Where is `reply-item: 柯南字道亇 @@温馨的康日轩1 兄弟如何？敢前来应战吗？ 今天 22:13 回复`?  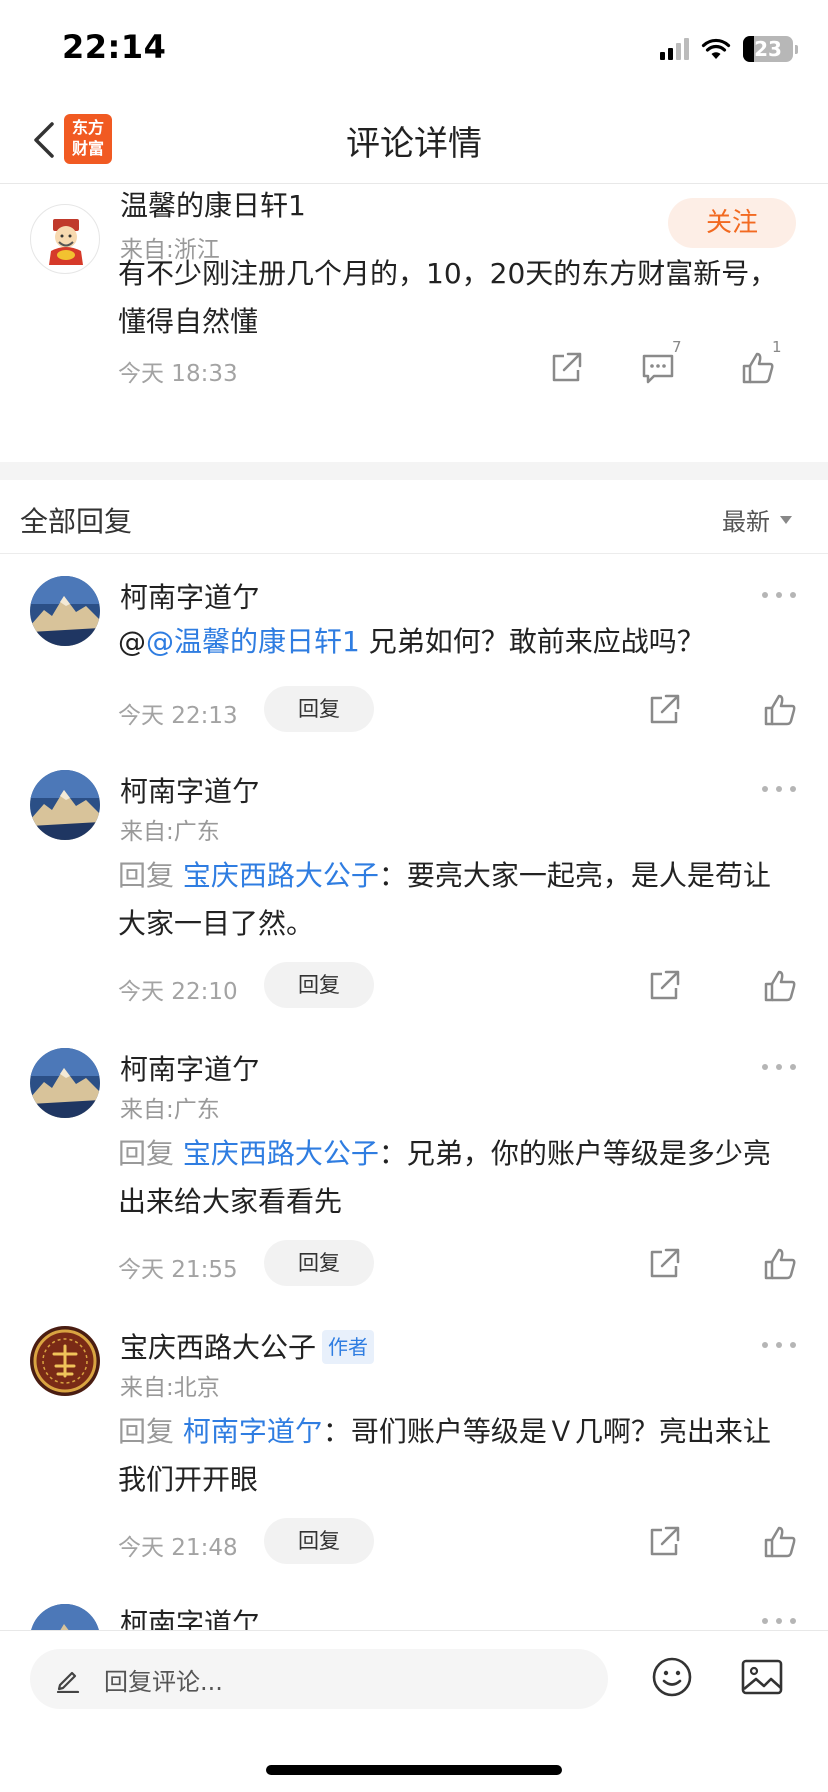 reply-item: 柯南字道亇 @@温馨的康日轩1 兄弟如何？敢前来应战吗？ 今天 22:13 回复 is located at coordinates (414, 649).